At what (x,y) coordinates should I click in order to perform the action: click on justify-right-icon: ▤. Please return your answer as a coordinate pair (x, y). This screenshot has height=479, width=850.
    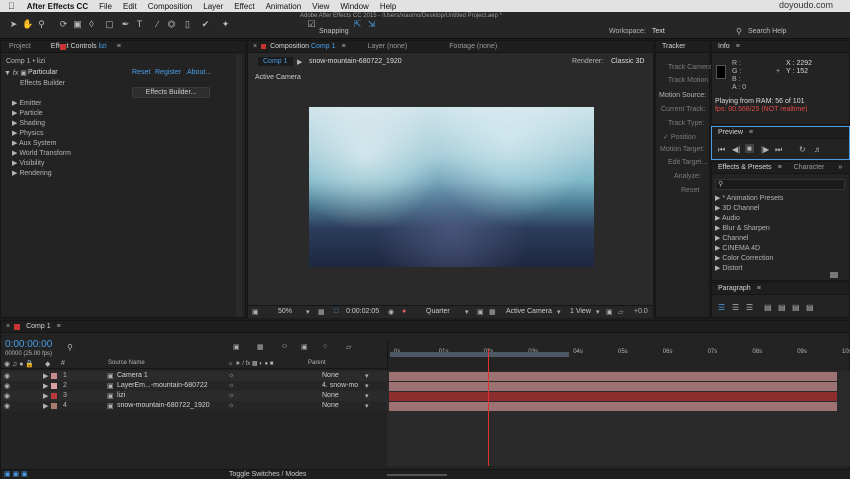
    Looking at the image, I should click on (796, 307).